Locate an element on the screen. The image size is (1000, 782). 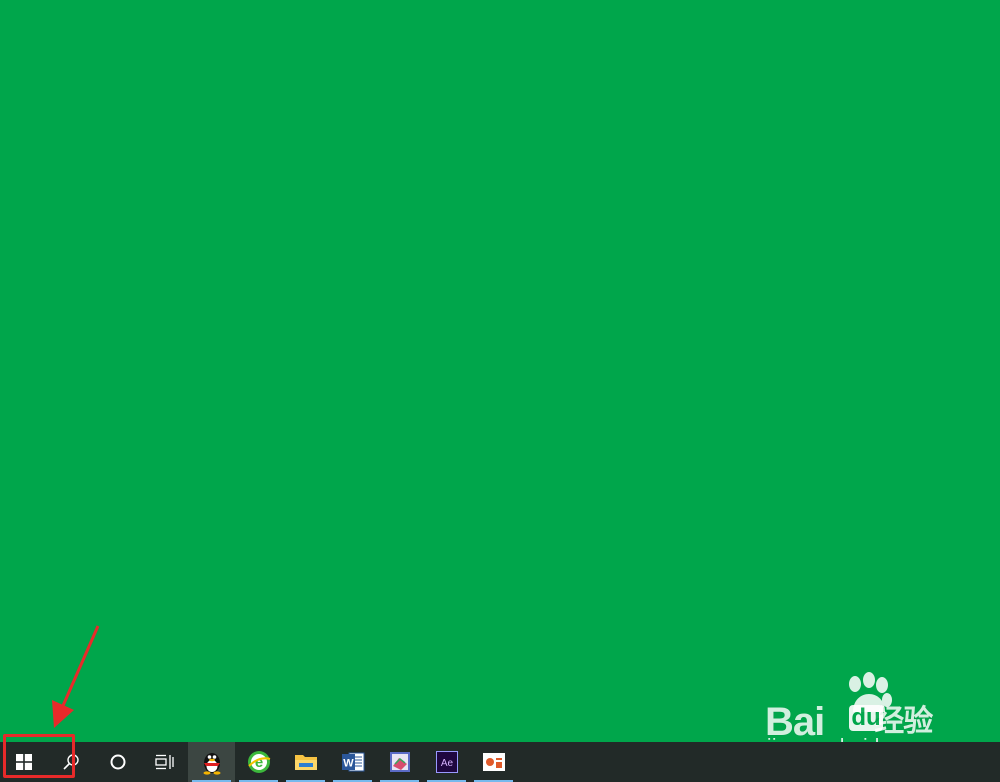
browser-e-icon: e is located at coordinates (258, 762).